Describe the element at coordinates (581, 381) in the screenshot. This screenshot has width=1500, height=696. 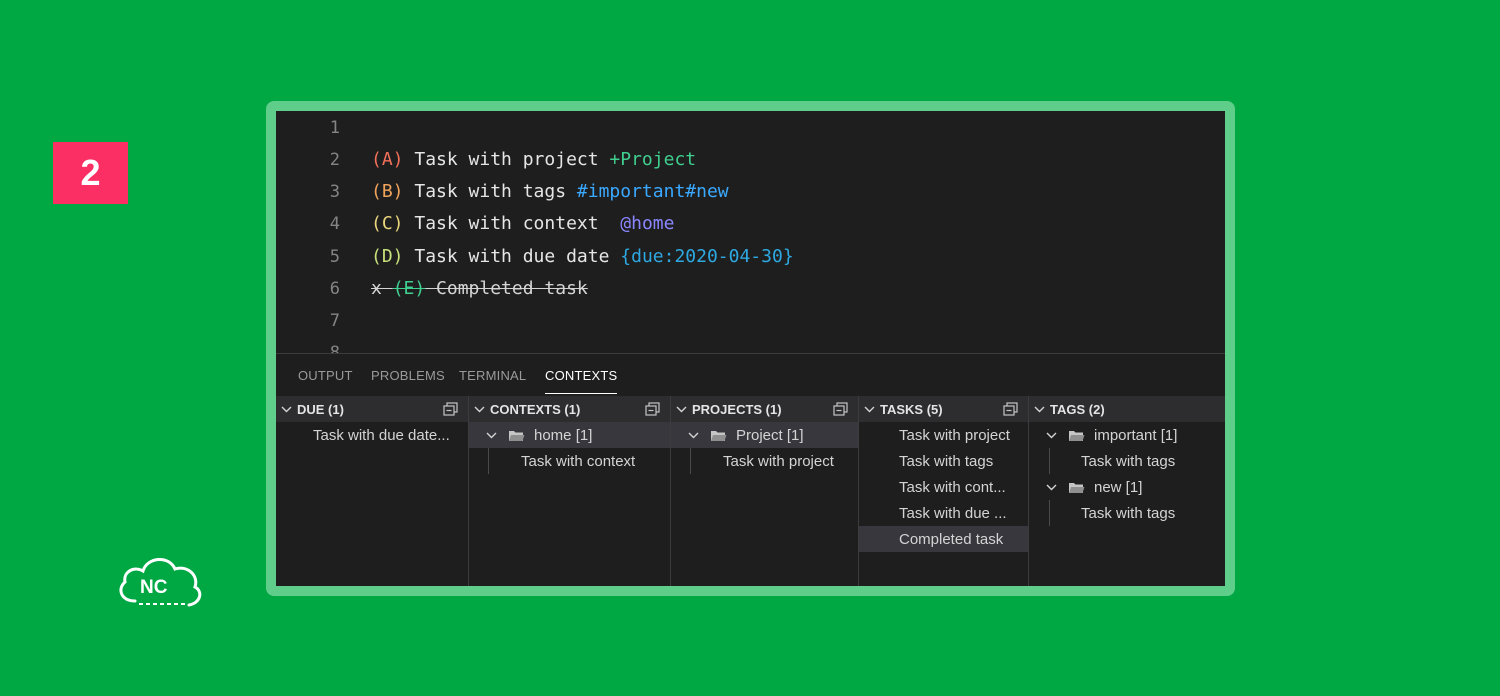
I see `tab-contexts: CONTEXTS` at that location.